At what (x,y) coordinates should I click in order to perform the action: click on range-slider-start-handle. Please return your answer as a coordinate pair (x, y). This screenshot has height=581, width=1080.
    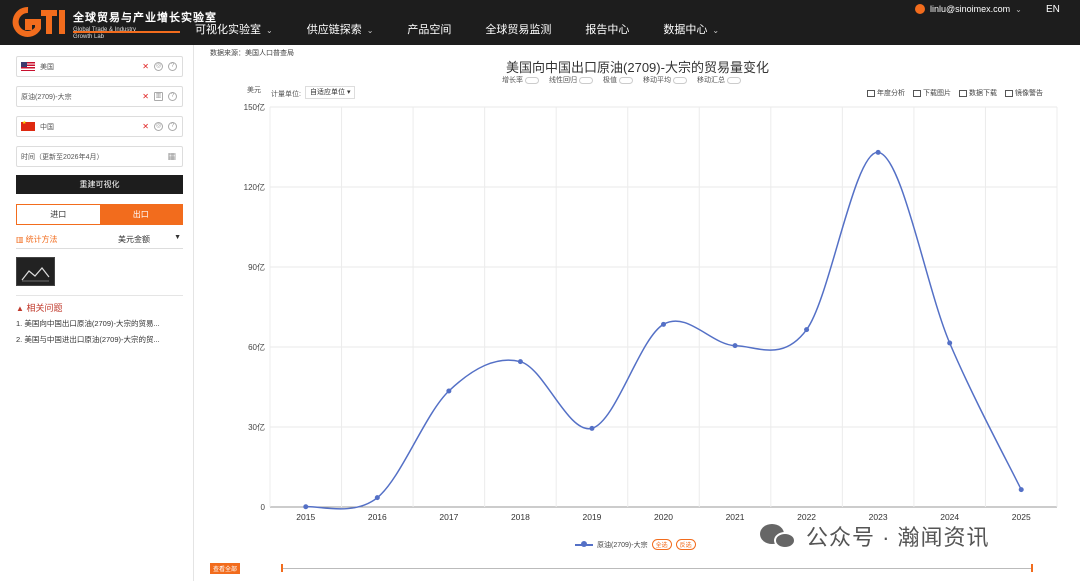
    Looking at the image, I should click on (282, 568).